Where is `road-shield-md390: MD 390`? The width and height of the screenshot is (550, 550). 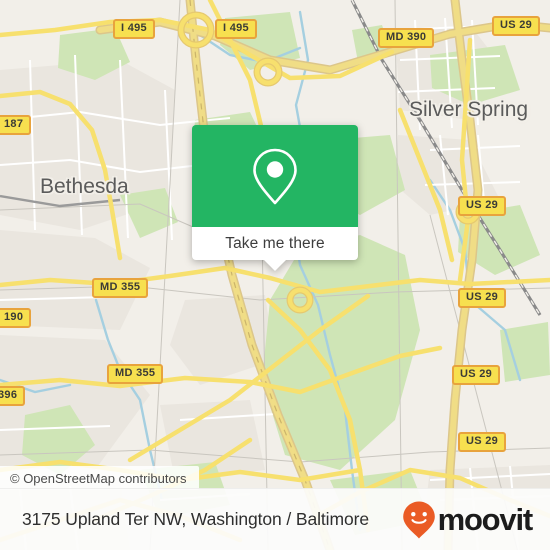 road-shield-md390: MD 390 is located at coordinates (406, 38).